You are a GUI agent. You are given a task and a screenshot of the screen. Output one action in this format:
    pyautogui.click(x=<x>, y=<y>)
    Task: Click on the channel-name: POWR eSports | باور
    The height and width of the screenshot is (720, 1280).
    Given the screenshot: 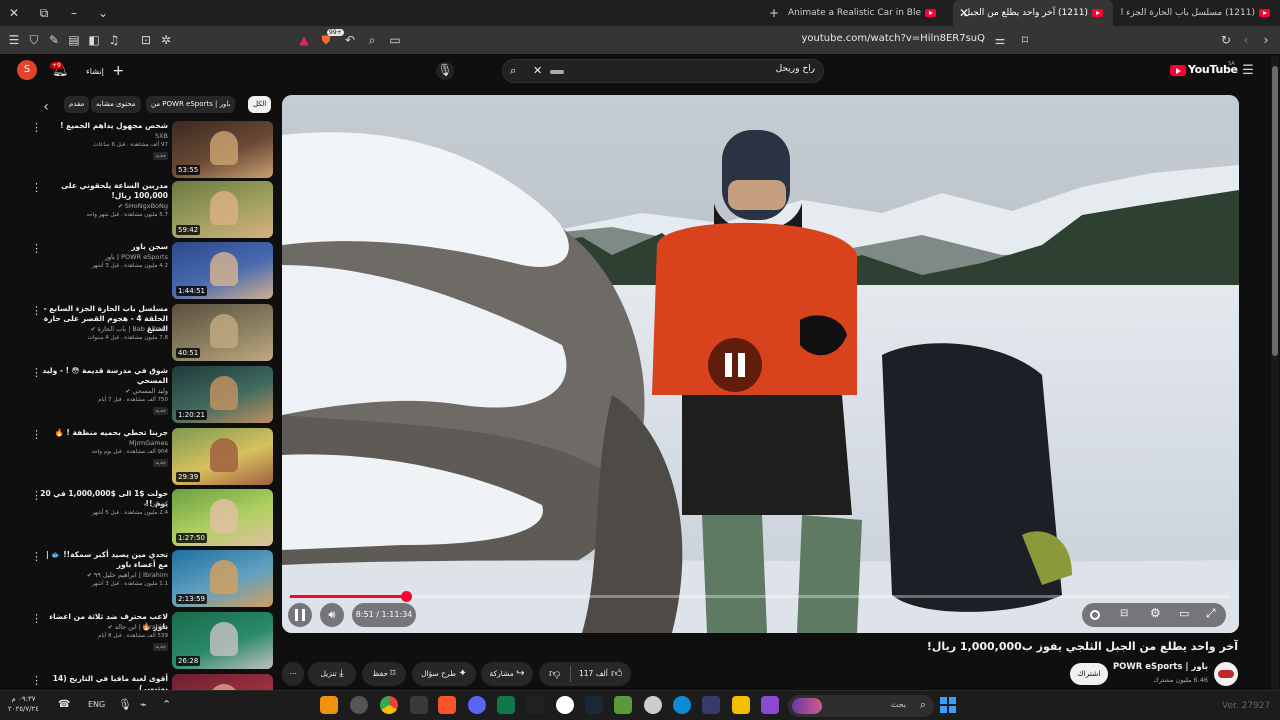 What is the action you would take?
    pyautogui.click(x=1160, y=667)
    